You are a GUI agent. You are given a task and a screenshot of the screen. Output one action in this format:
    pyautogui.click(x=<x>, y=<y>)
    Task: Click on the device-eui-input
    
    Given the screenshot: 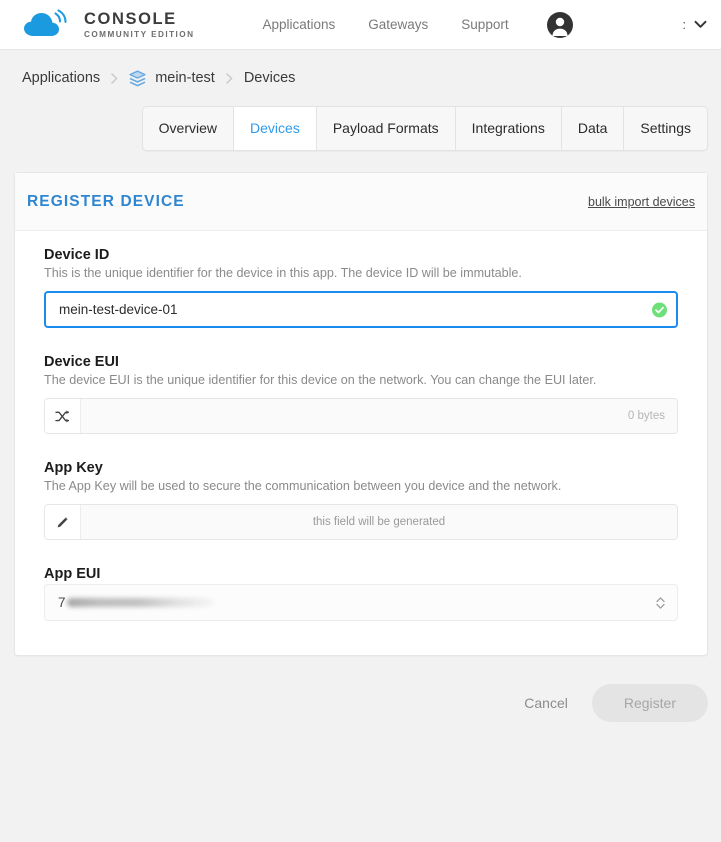 What is the action you would take?
    pyautogui.click(x=356, y=416)
    